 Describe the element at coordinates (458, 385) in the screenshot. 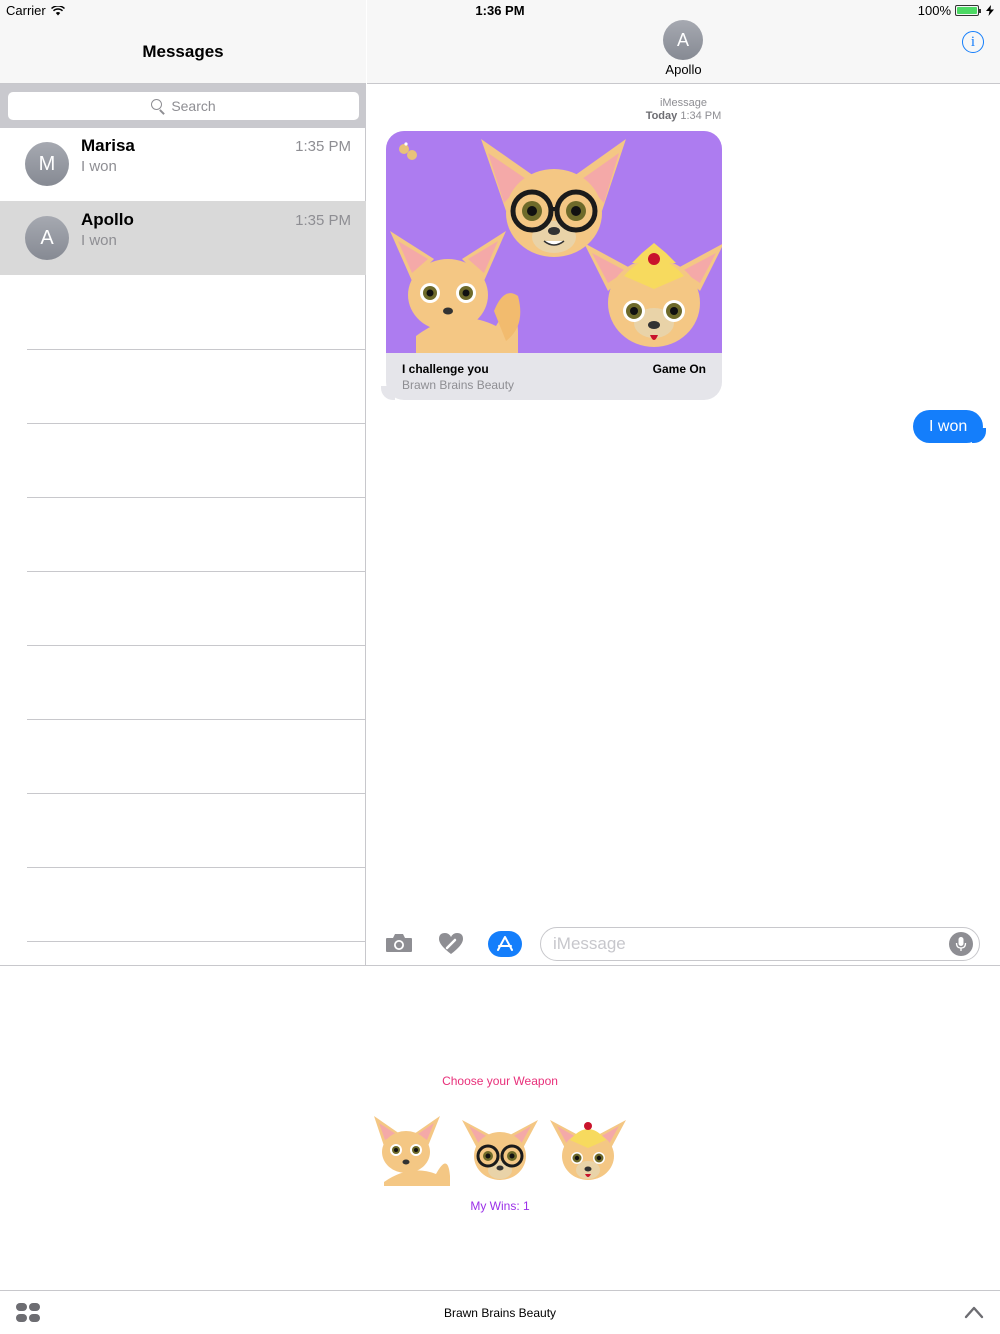

I see `card-subtitle: Brawn Brains Beauty` at that location.